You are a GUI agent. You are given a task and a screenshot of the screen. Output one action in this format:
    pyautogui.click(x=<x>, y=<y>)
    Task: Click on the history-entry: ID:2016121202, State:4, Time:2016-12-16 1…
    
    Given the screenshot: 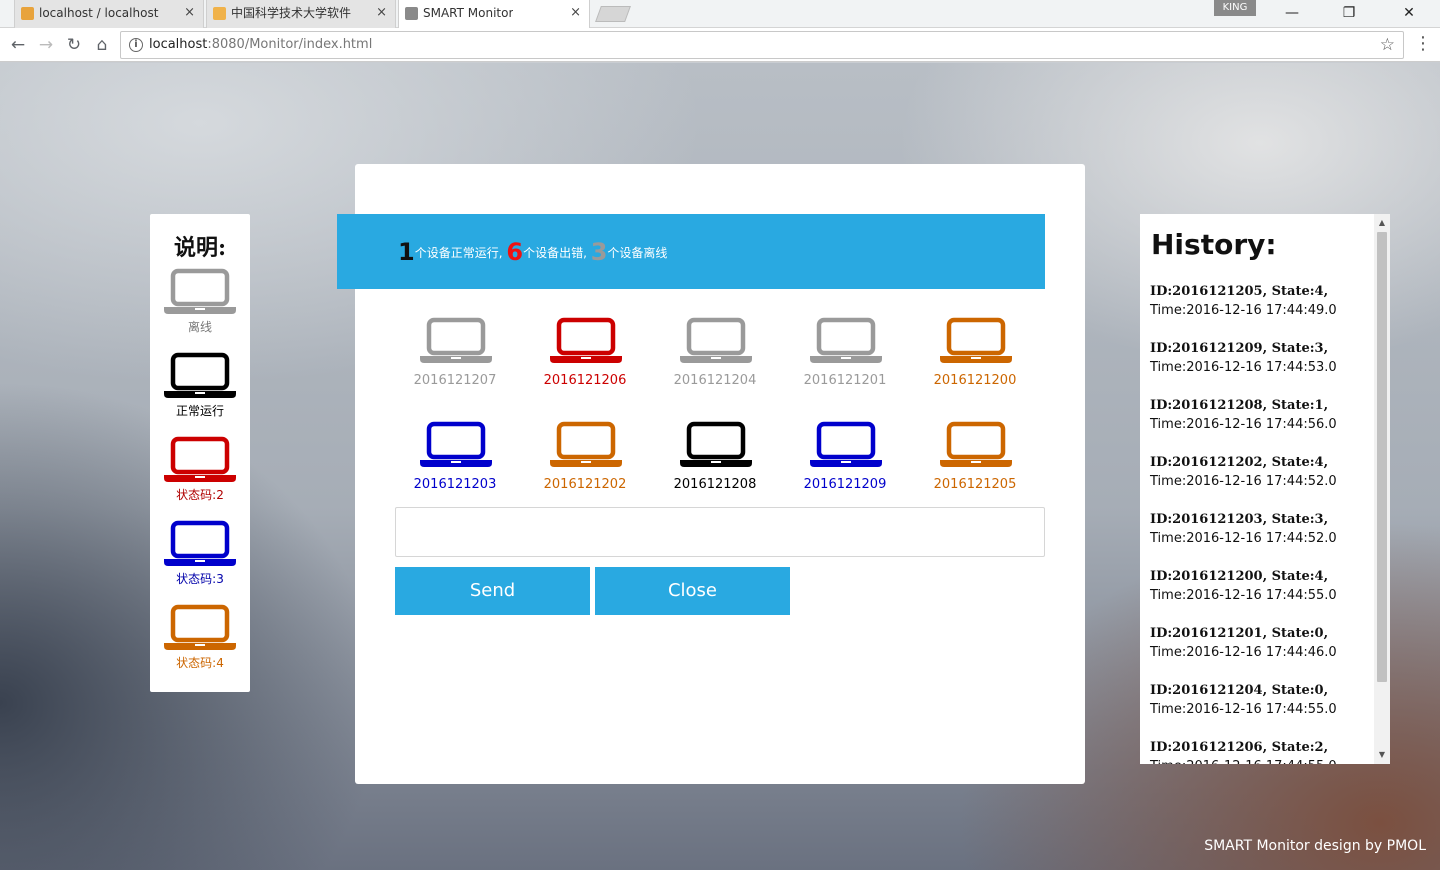 What is the action you would take?
    pyautogui.click(x=1263, y=481)
    